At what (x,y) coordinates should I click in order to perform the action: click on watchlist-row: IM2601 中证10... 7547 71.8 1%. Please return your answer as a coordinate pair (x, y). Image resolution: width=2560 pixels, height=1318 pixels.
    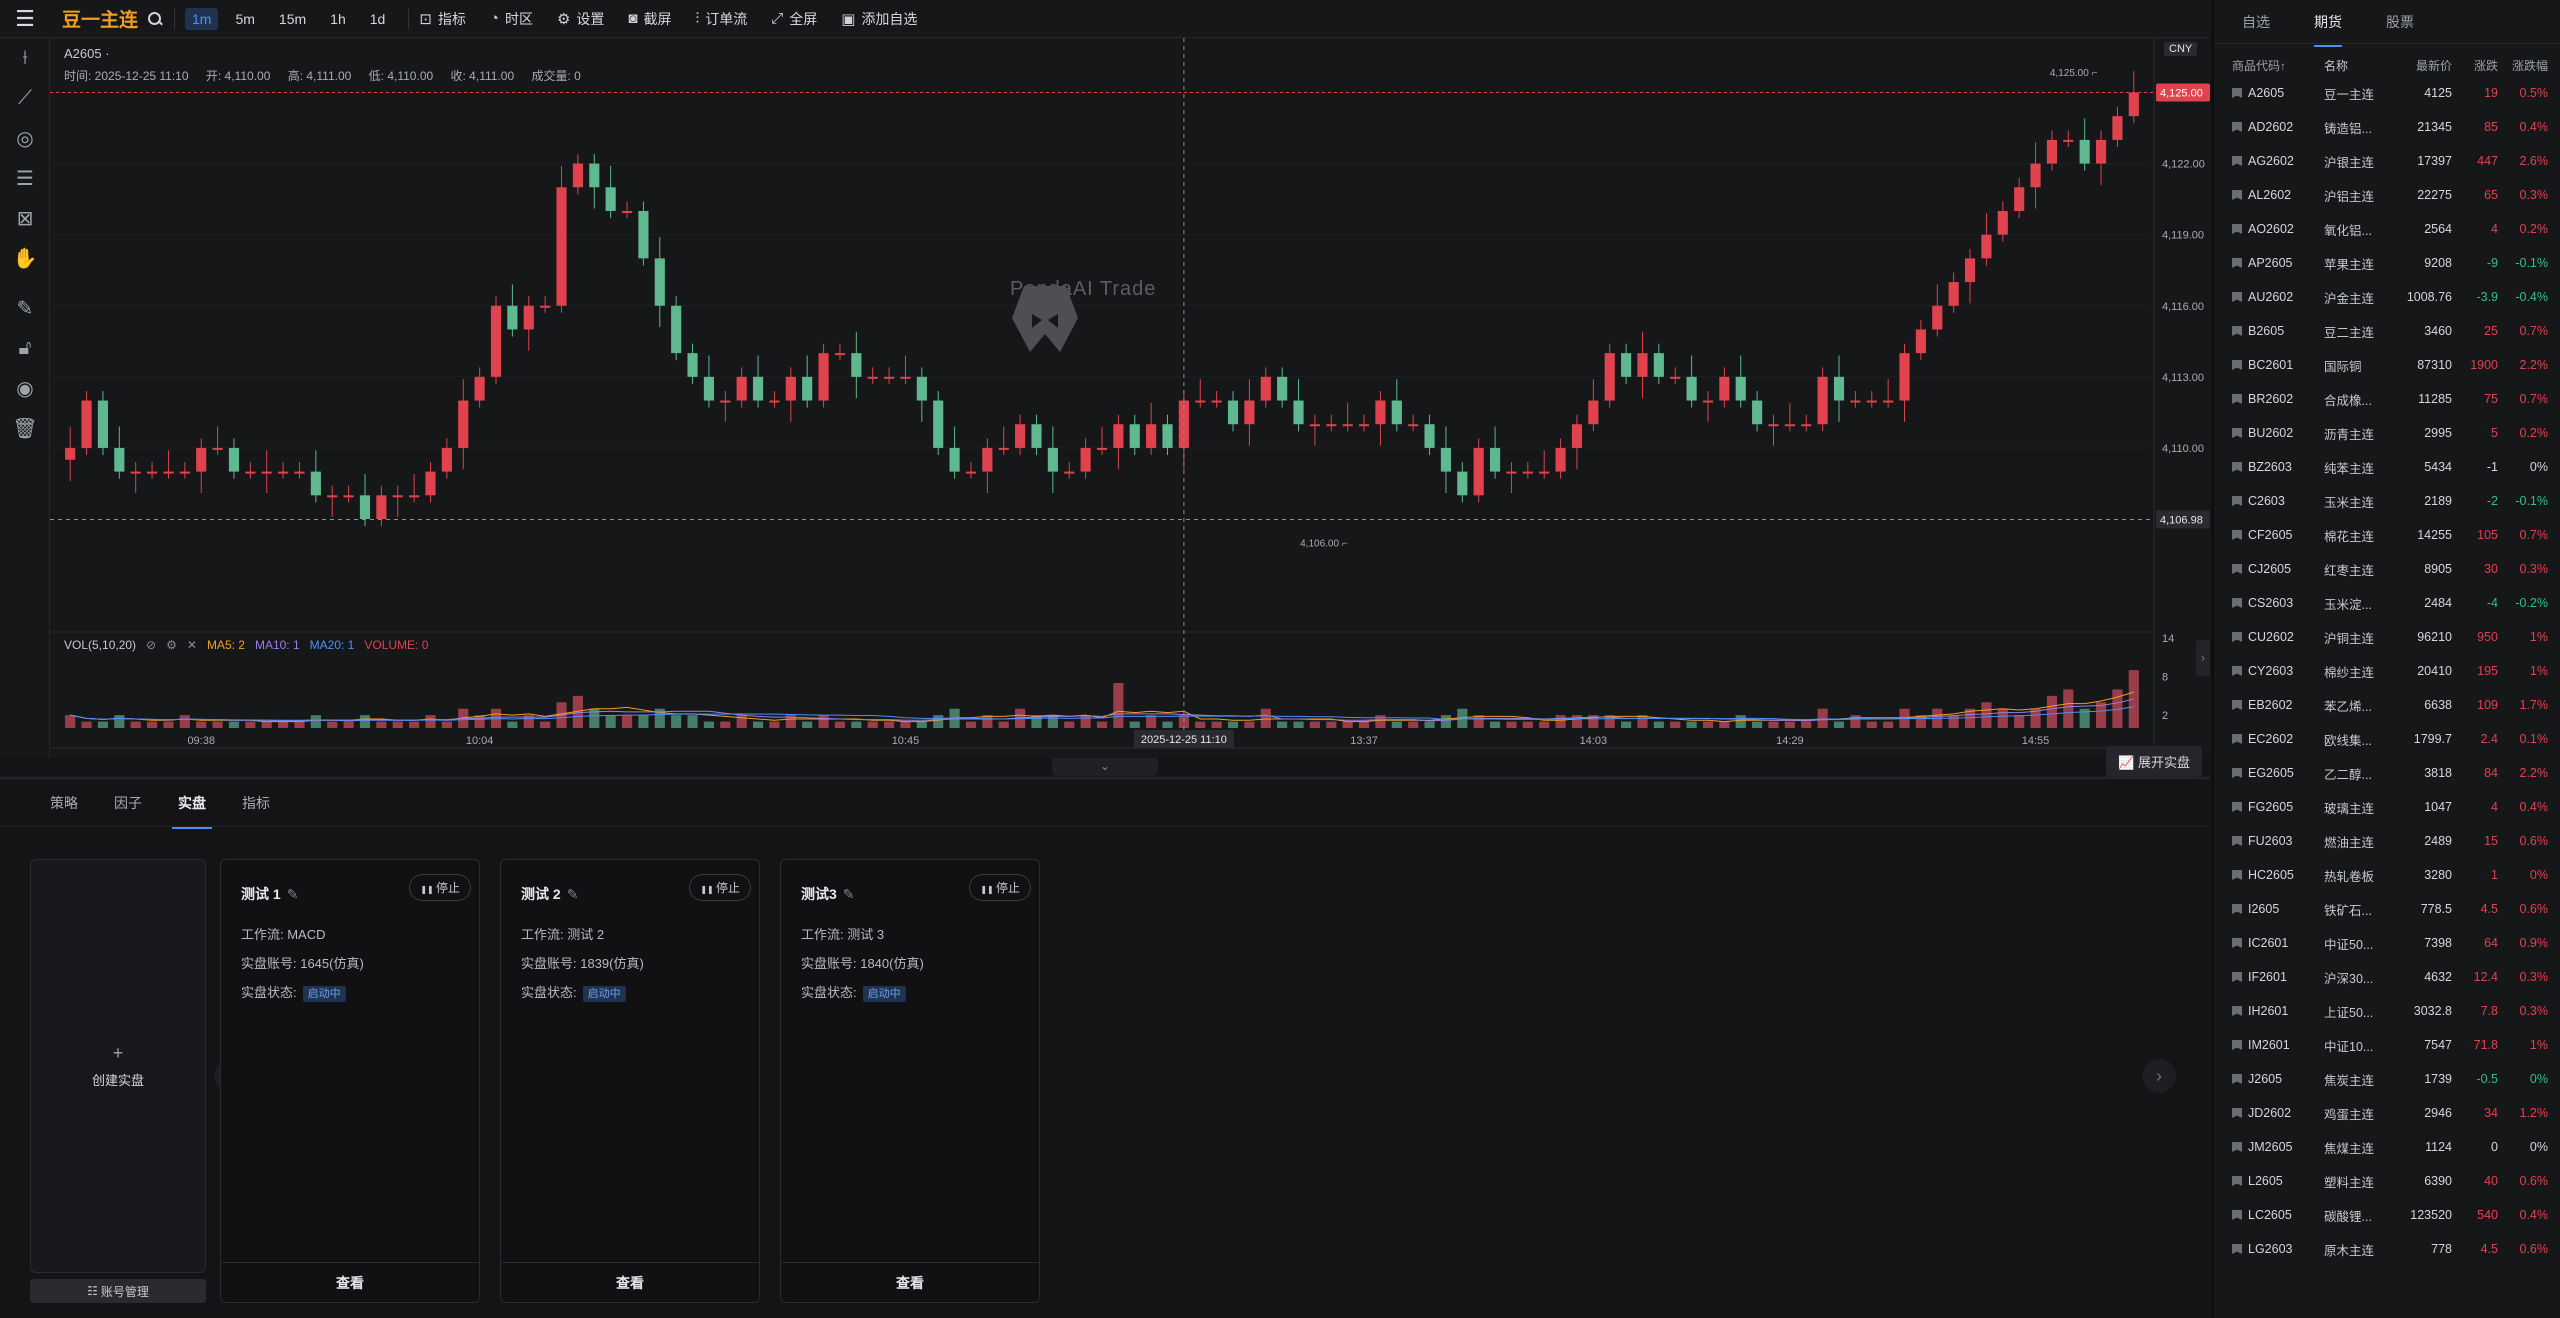
    Looking at the image, I should click on (2387, 1045).